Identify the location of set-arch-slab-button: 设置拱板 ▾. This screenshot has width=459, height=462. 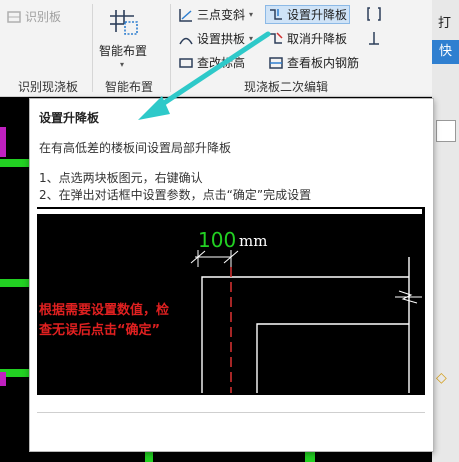
(215, 38).